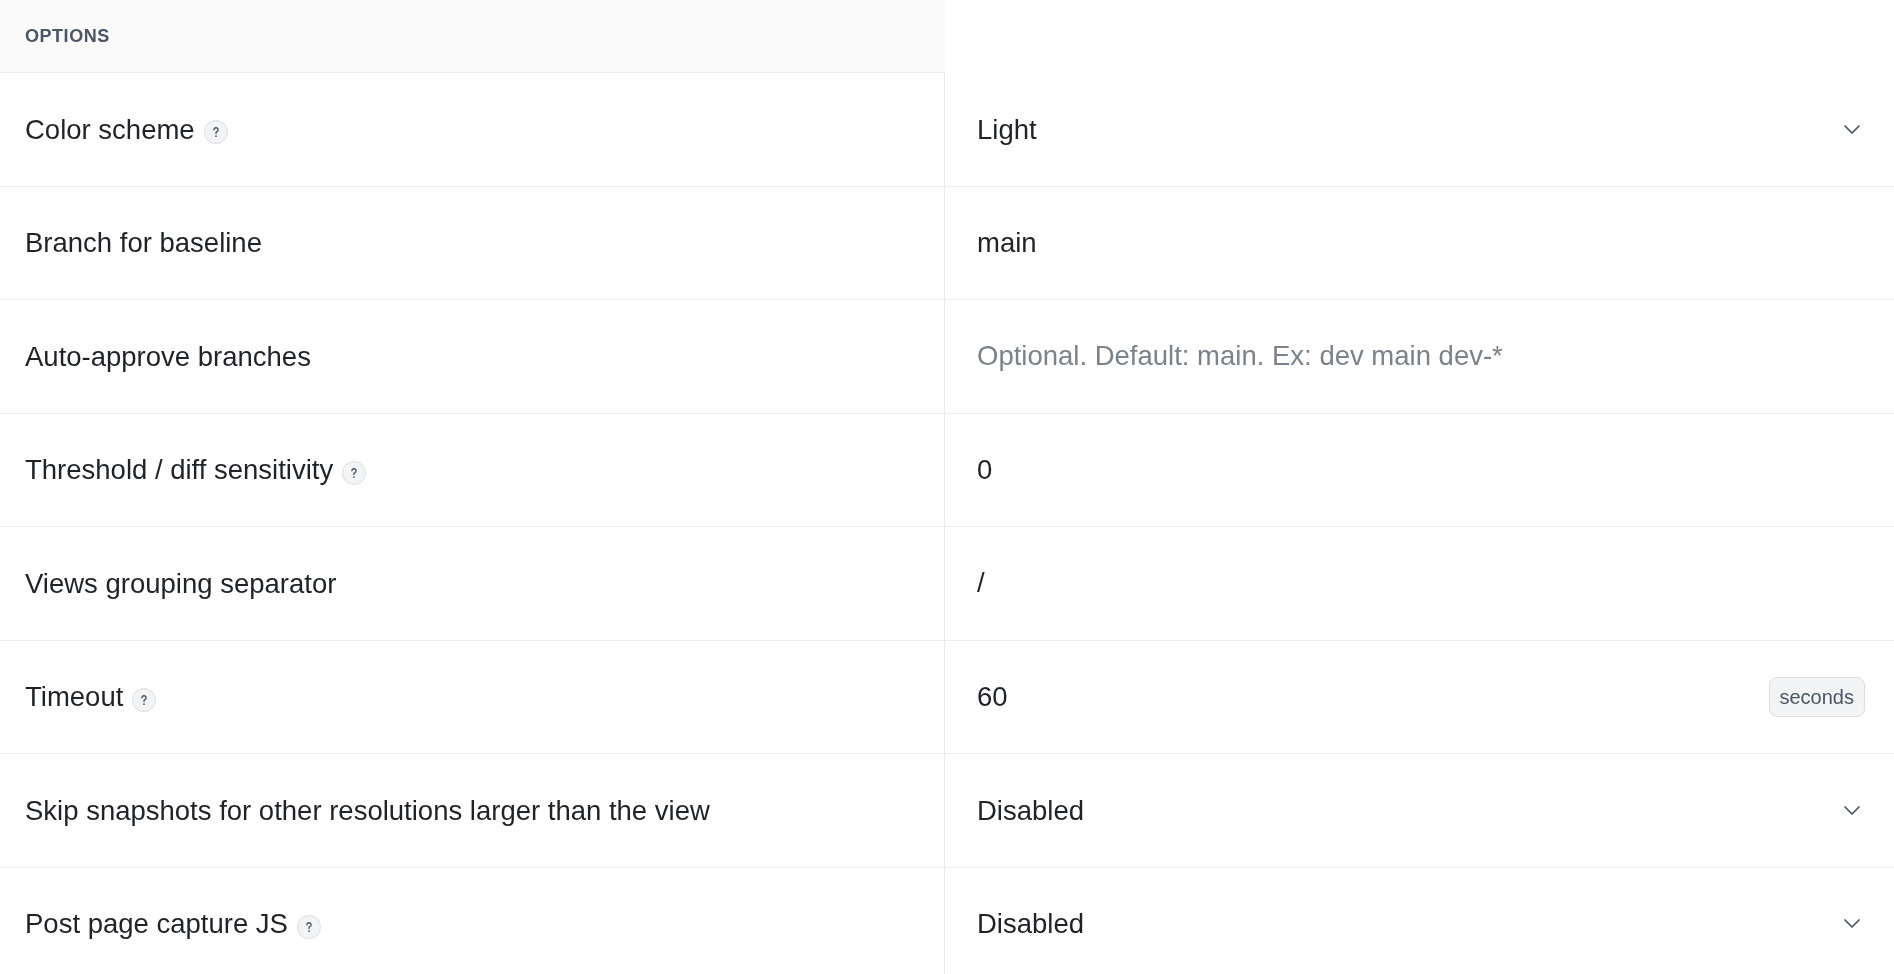 The height and width of the screenshot is (974, 1894). I want to click on field-label: Color scheme, so click(110, 129).